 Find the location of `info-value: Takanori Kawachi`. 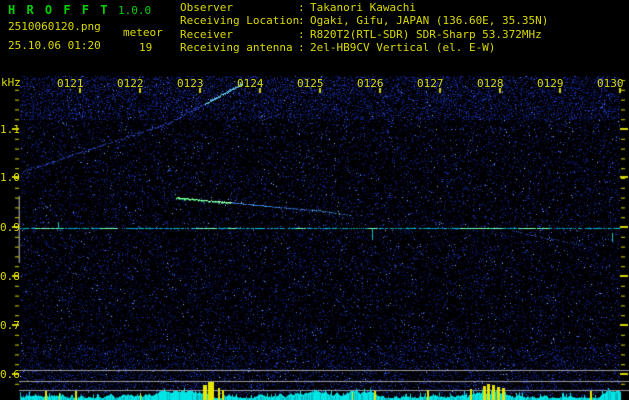

info-value: Takanori Kawachi is located at coordinates (363, 7).